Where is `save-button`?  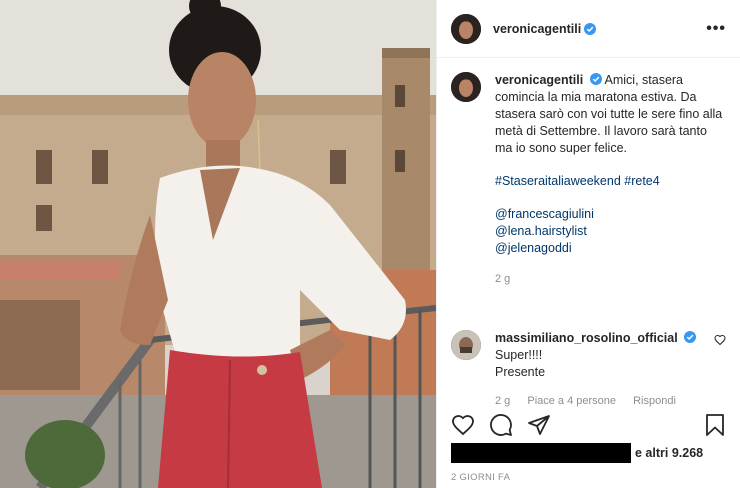
save-button is located at coordinates (715, 425).